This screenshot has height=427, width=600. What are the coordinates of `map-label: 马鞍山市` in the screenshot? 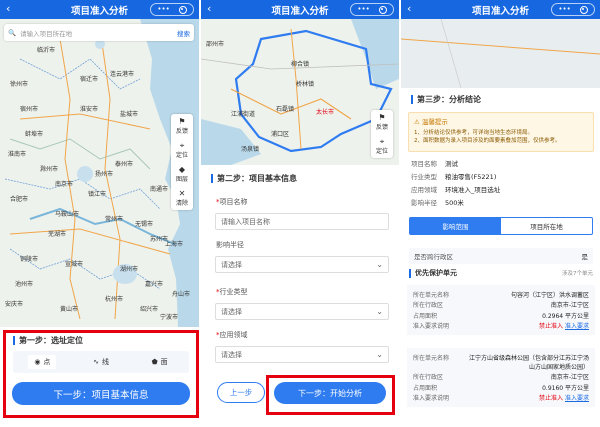 It's located at (67, 214).